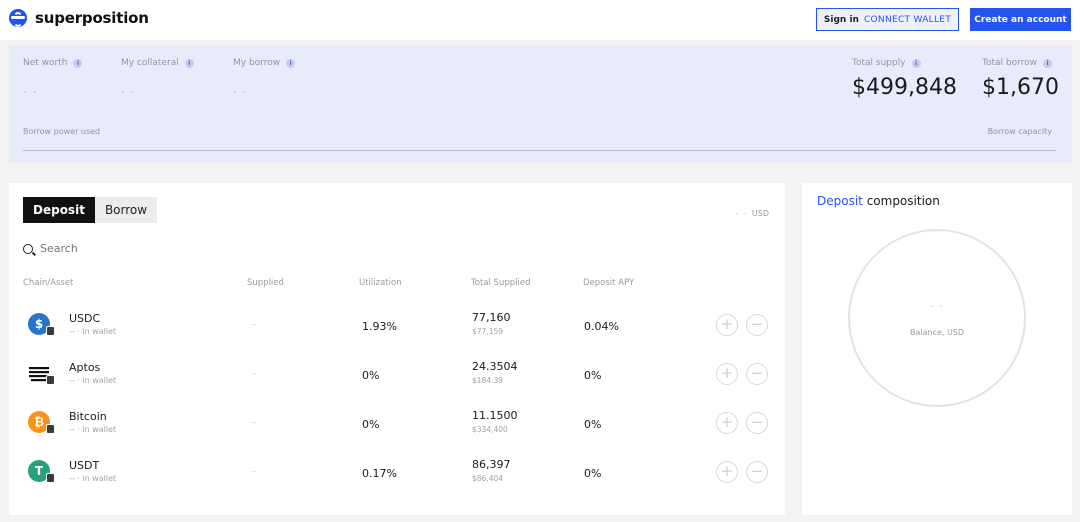 The image size is (1080, 522). I want to click on total-borrow-value: $1,670, so click(1020, 87).